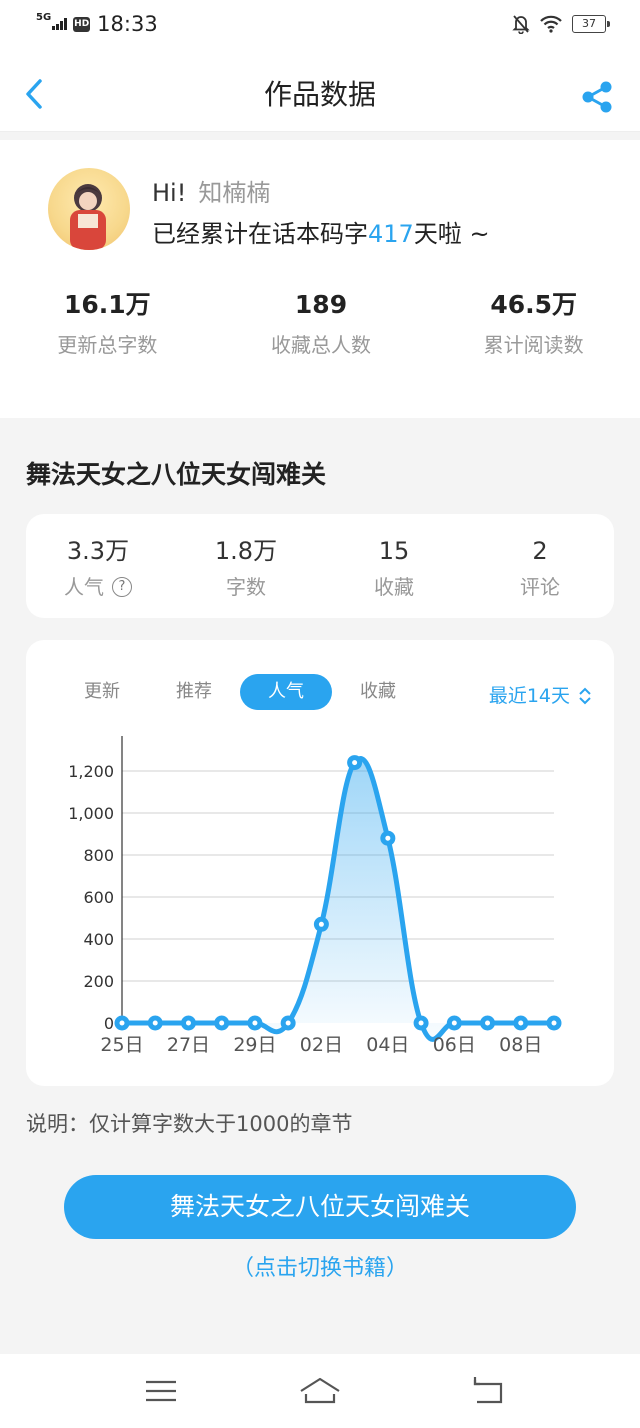 The image size is (640, 1428). Describe the element at coordinates (82, 24) in the screenshot. I see `hd-badge: HD` at that location.